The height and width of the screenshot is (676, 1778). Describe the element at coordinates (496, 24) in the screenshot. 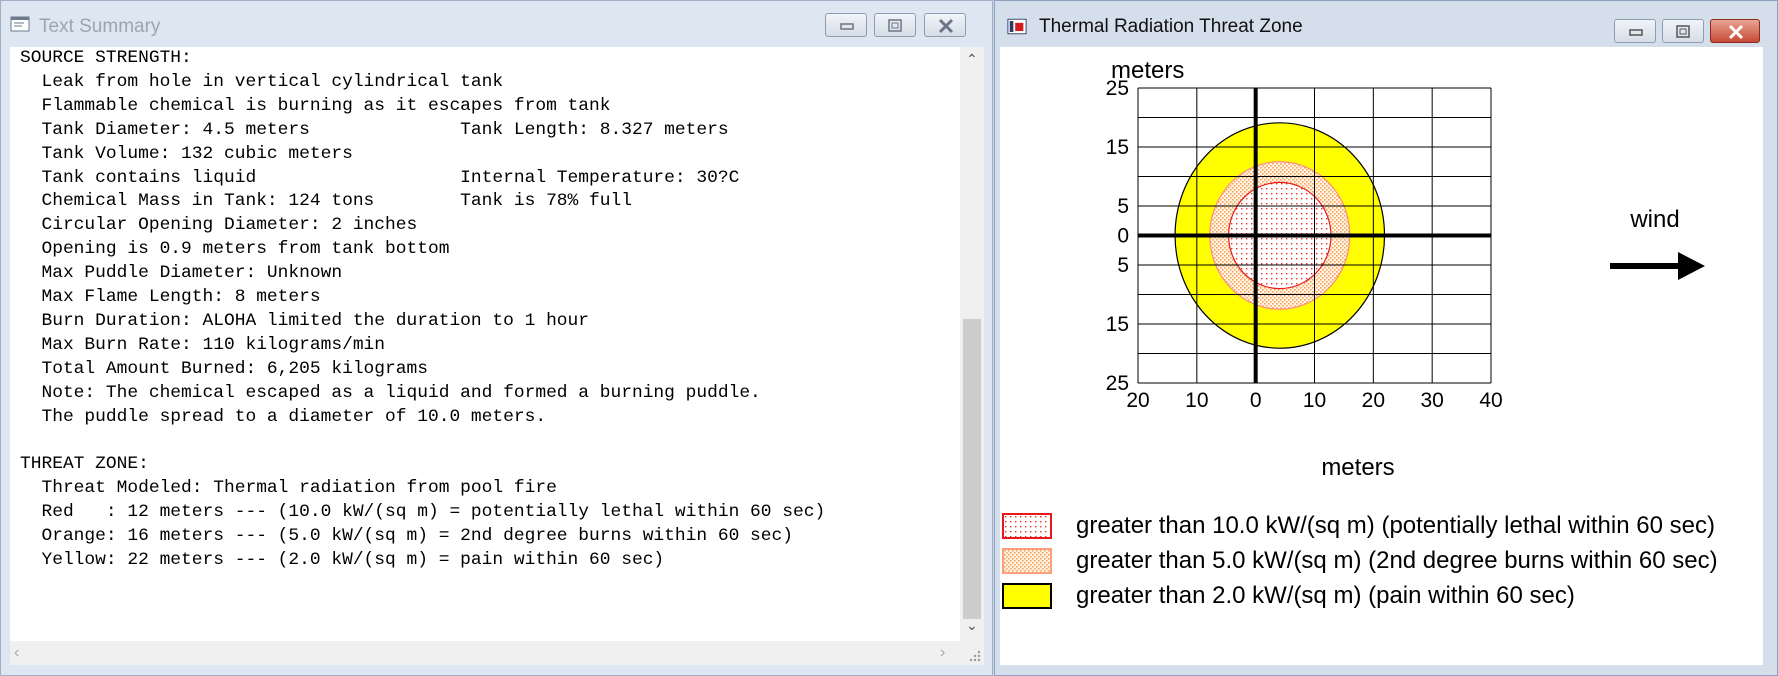

I see `title-bar: Text Summary` at that location.